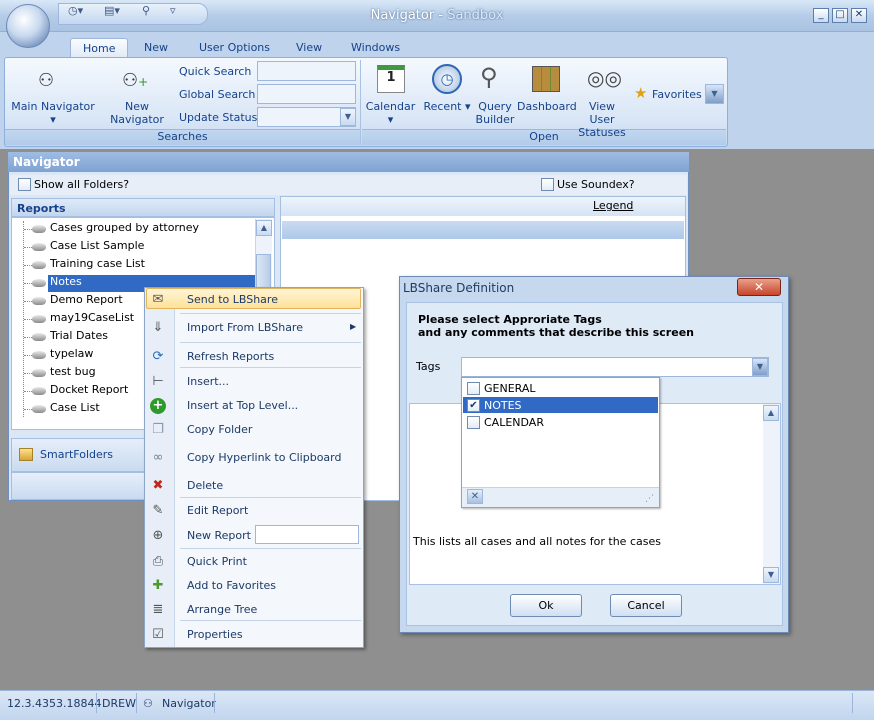  Describe the element at coordinates (86, 299) in the screenshot. I see `tree-item: Demo Report` at that location.